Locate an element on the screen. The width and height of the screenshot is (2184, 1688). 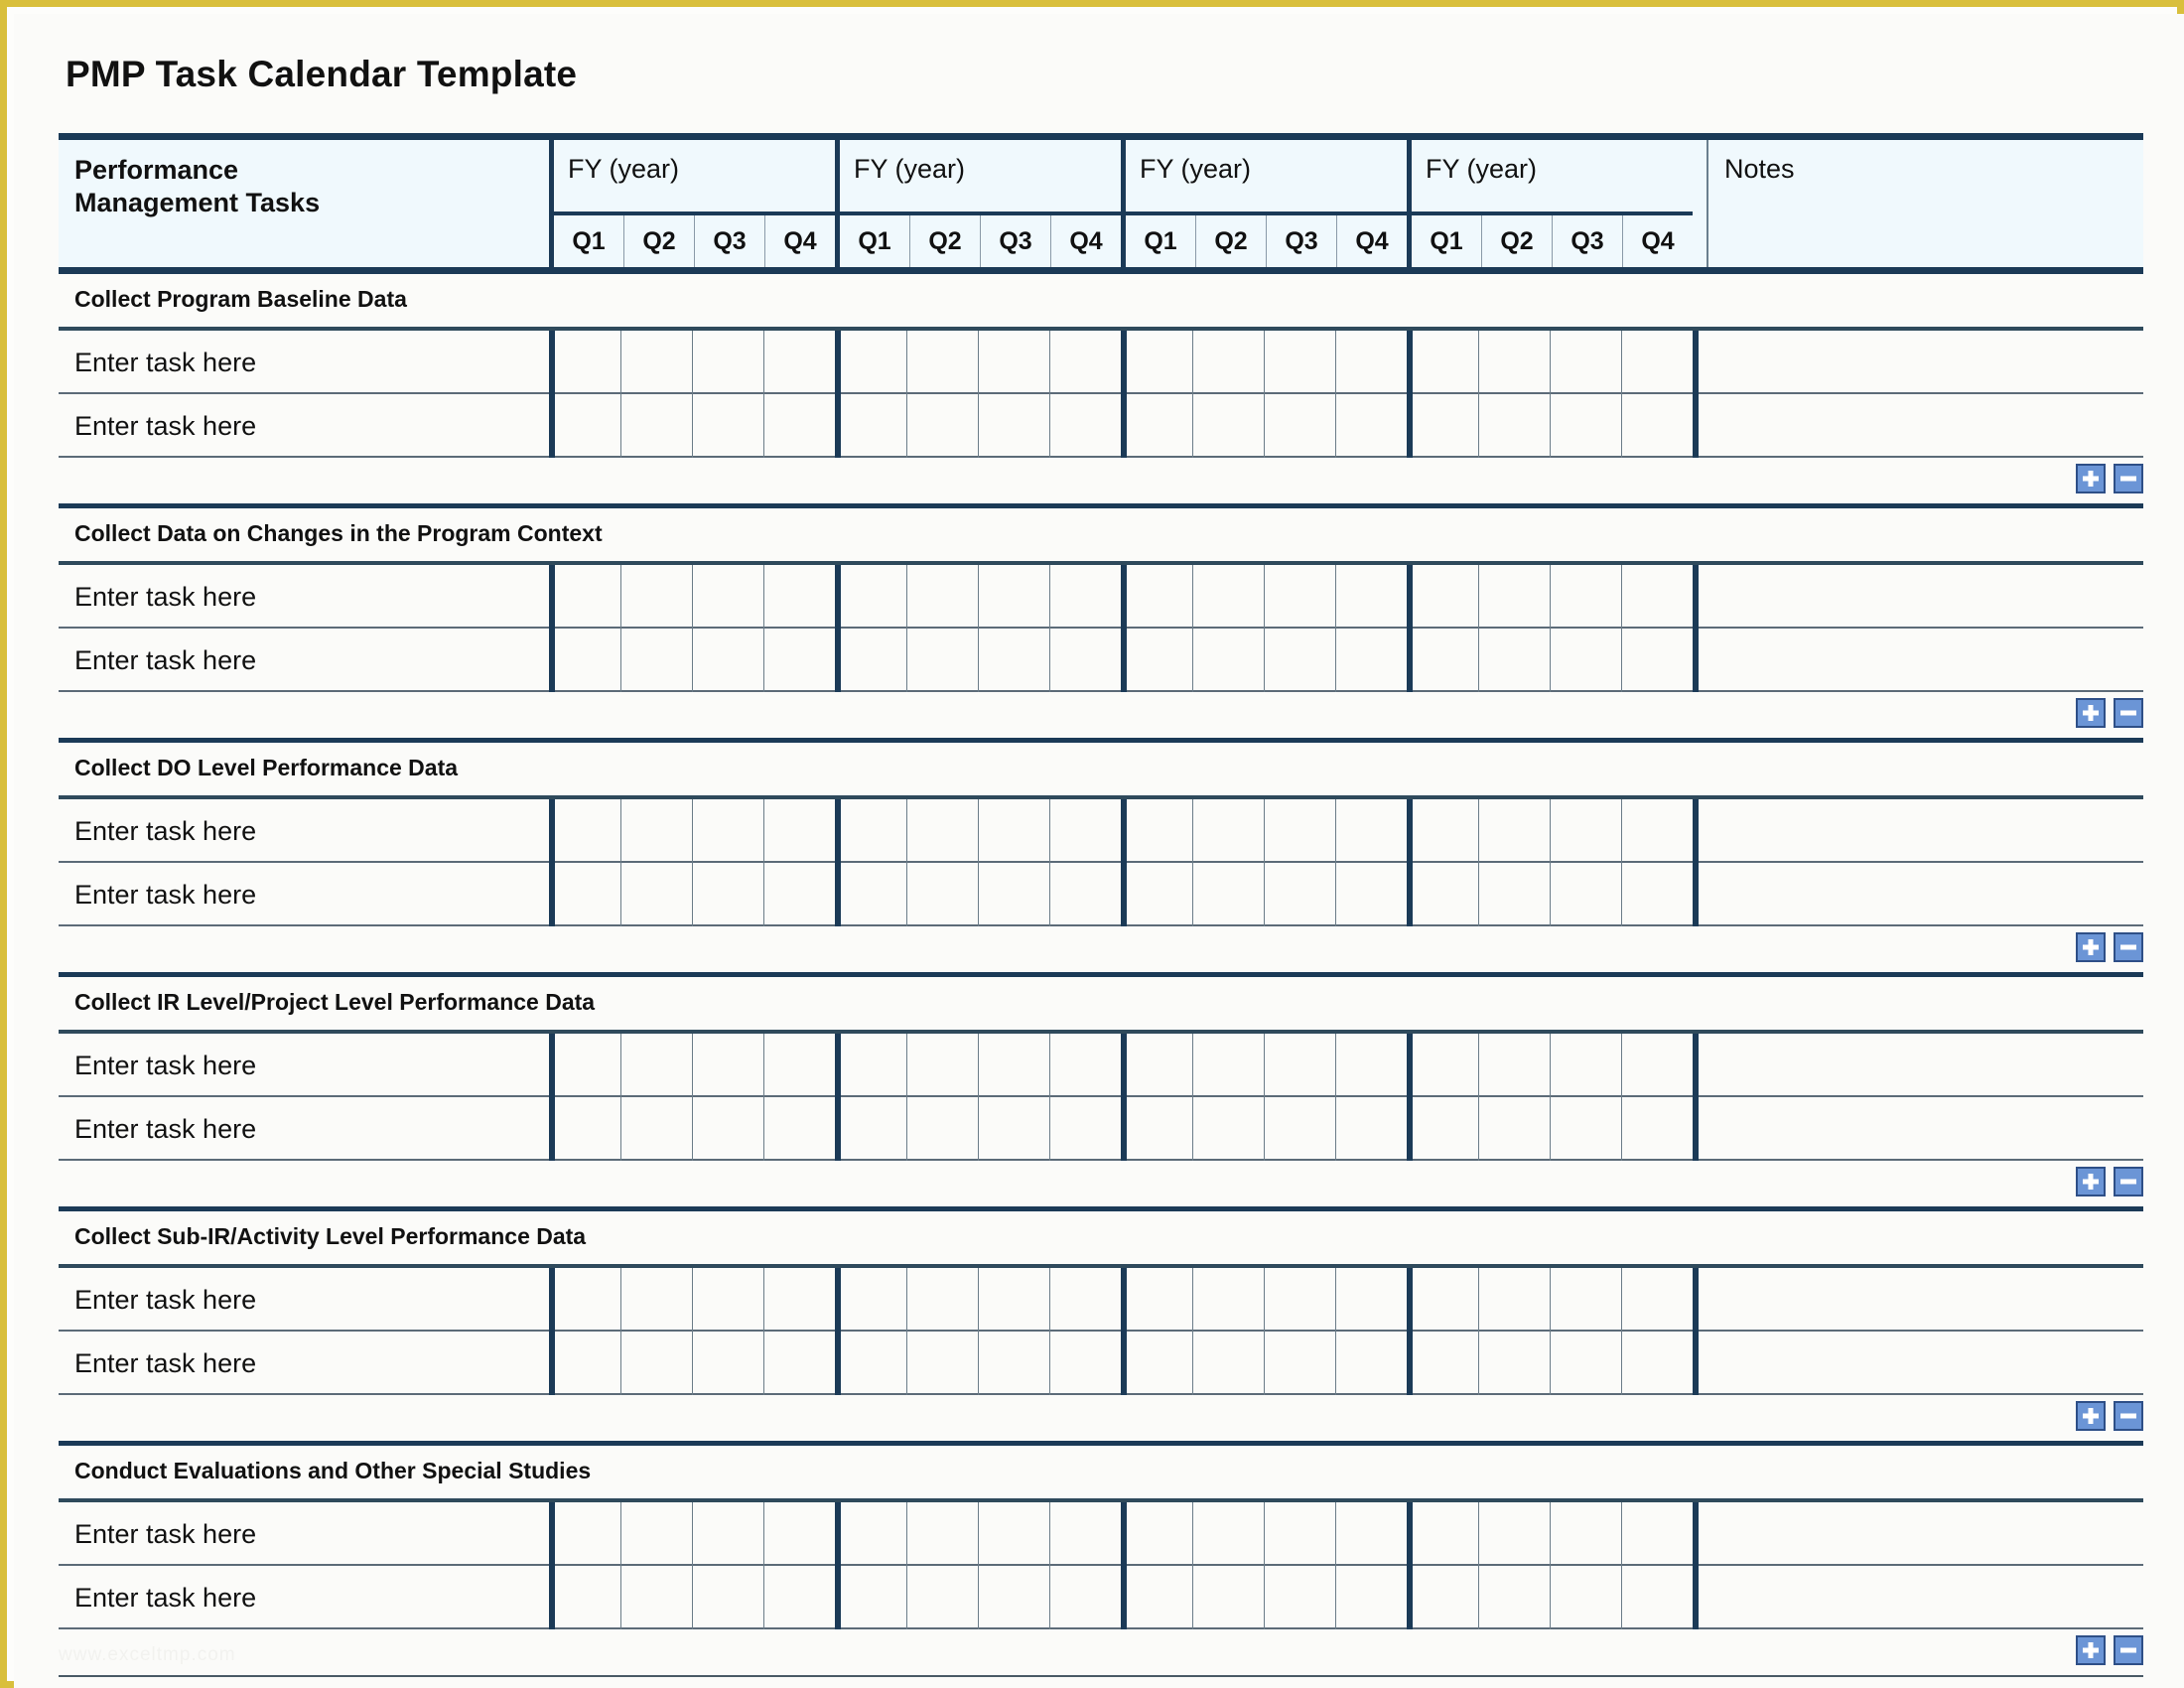
header-tasks-line1: Performance is located at coordinates (156, 170).